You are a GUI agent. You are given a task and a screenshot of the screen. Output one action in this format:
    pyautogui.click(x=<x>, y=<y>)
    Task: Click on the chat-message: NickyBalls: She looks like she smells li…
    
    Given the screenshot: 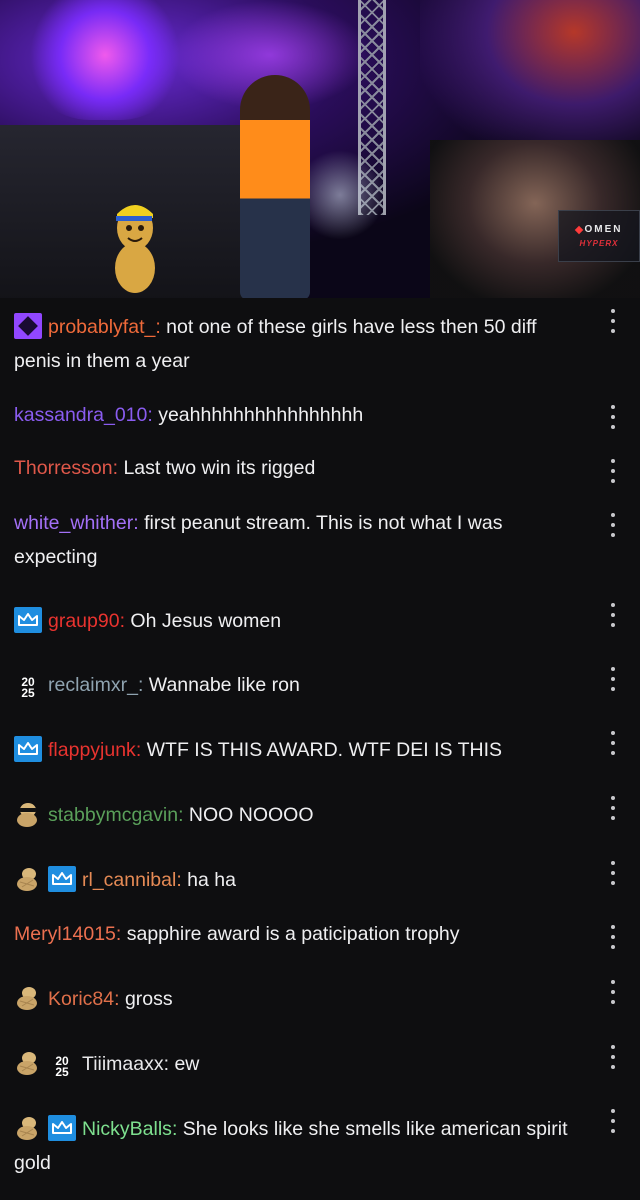 What is the action you would take?
    pyautogui.click(x=294, y=1146)
    